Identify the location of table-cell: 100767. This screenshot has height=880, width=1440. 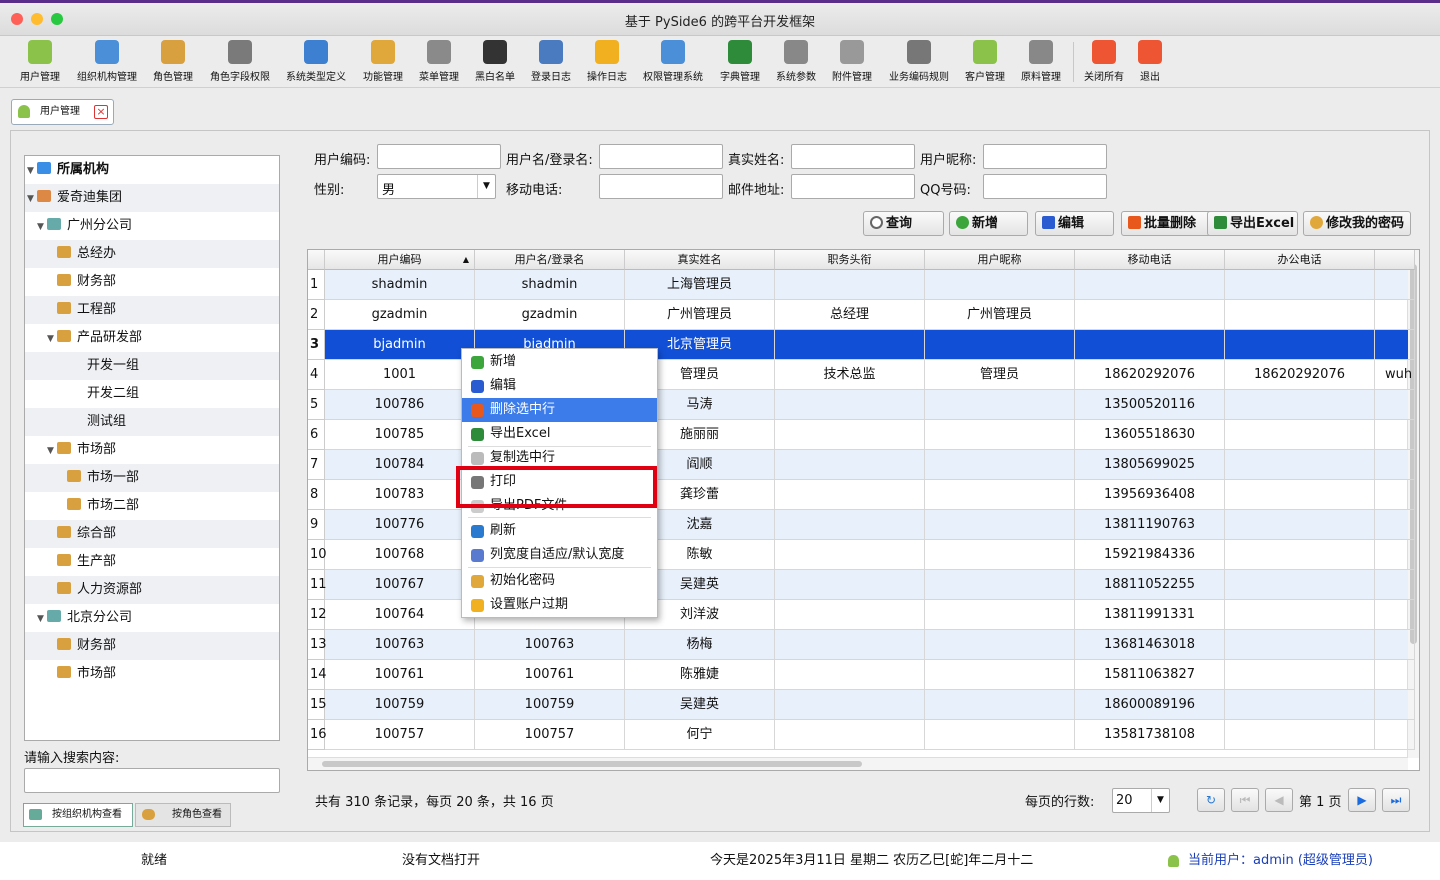
(400, 585).